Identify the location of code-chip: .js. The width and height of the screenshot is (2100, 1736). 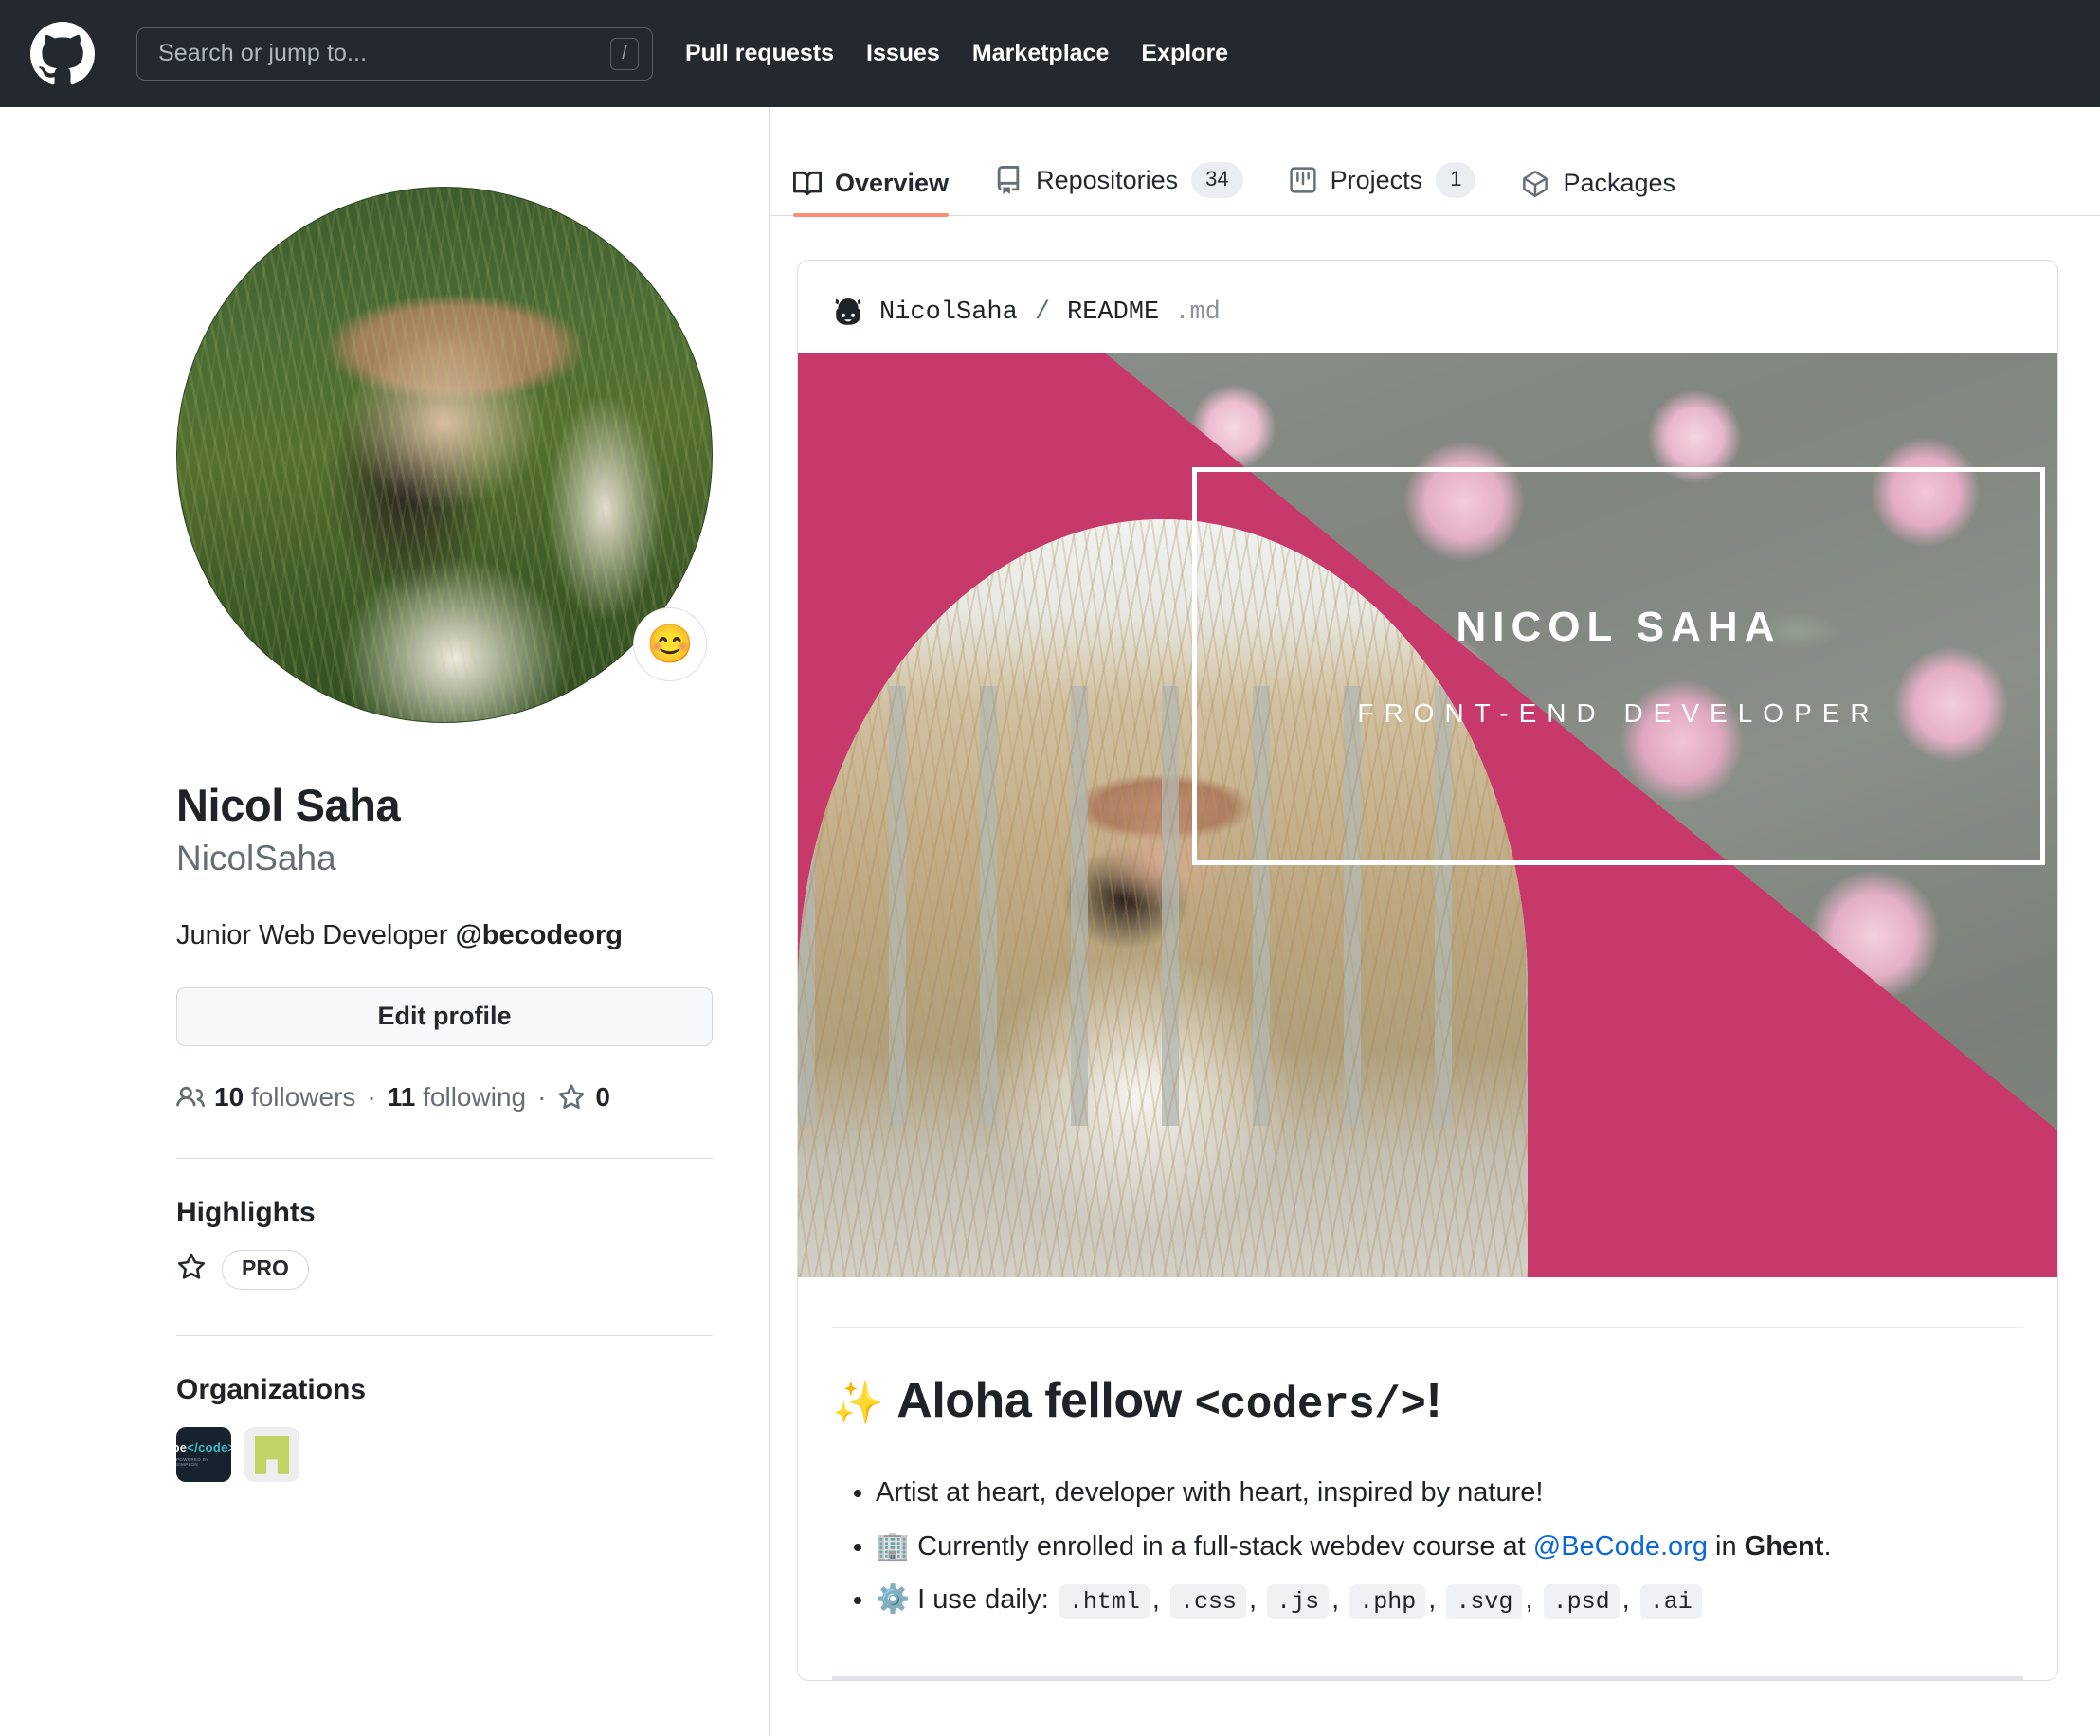
(1298, 1602).